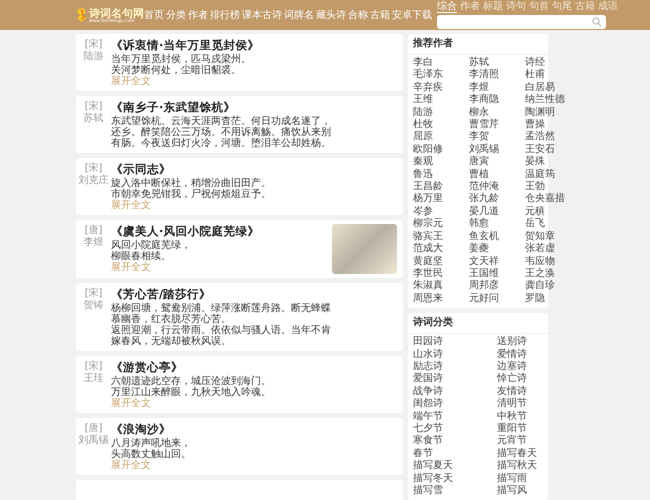 The height and width of the screenshot is (500, 650). Describe the element at coordinates (151, 443) in the screenshot. I see `poem-line: 八月涛声吼地来，` at that location.